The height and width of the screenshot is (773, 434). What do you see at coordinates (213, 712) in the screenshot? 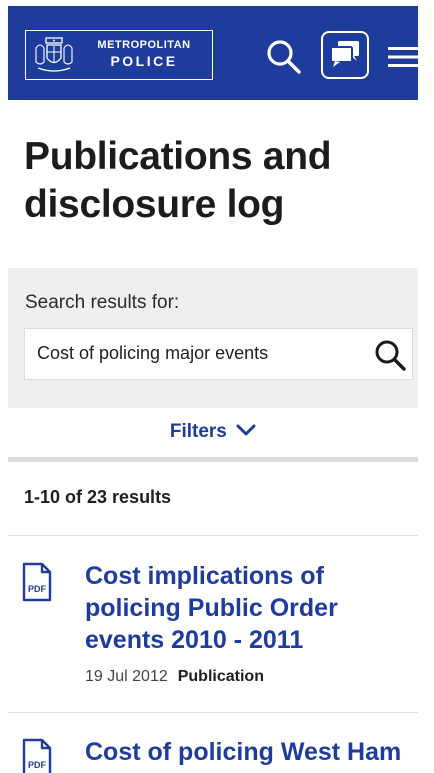
I see `result-divider` at bounding box center [213, 712].